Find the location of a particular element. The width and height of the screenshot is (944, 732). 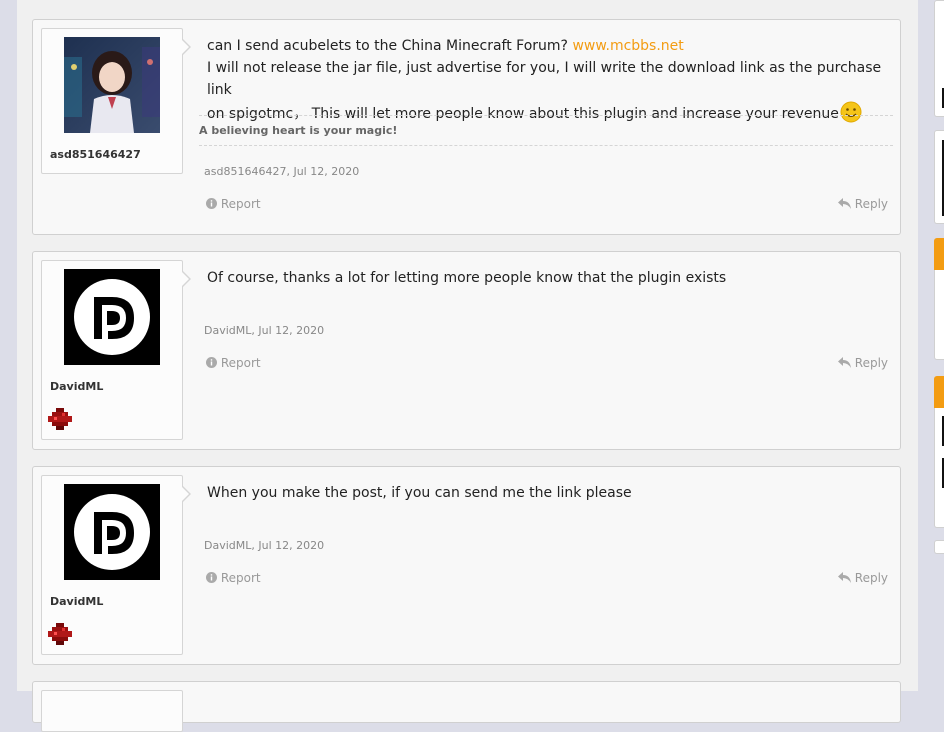

sidebar-panel is located at coordinates (939, 547).